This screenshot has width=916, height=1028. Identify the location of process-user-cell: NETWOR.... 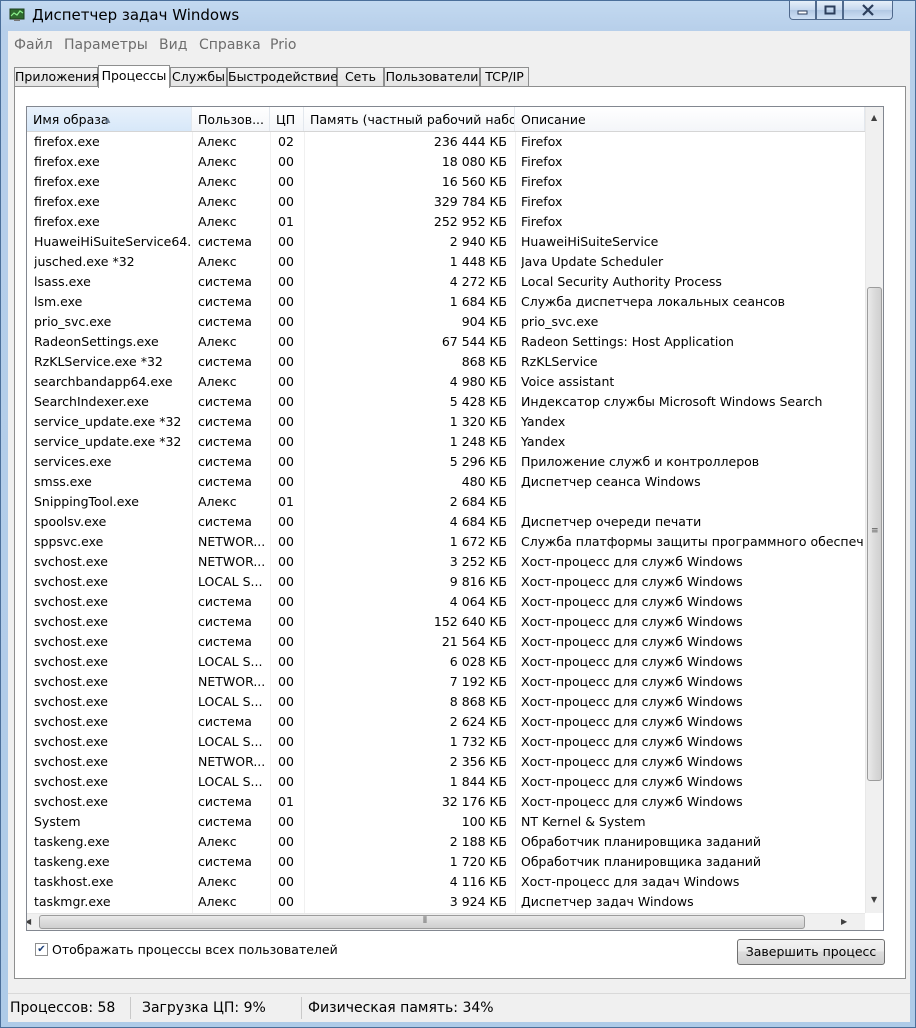
(232, 541).